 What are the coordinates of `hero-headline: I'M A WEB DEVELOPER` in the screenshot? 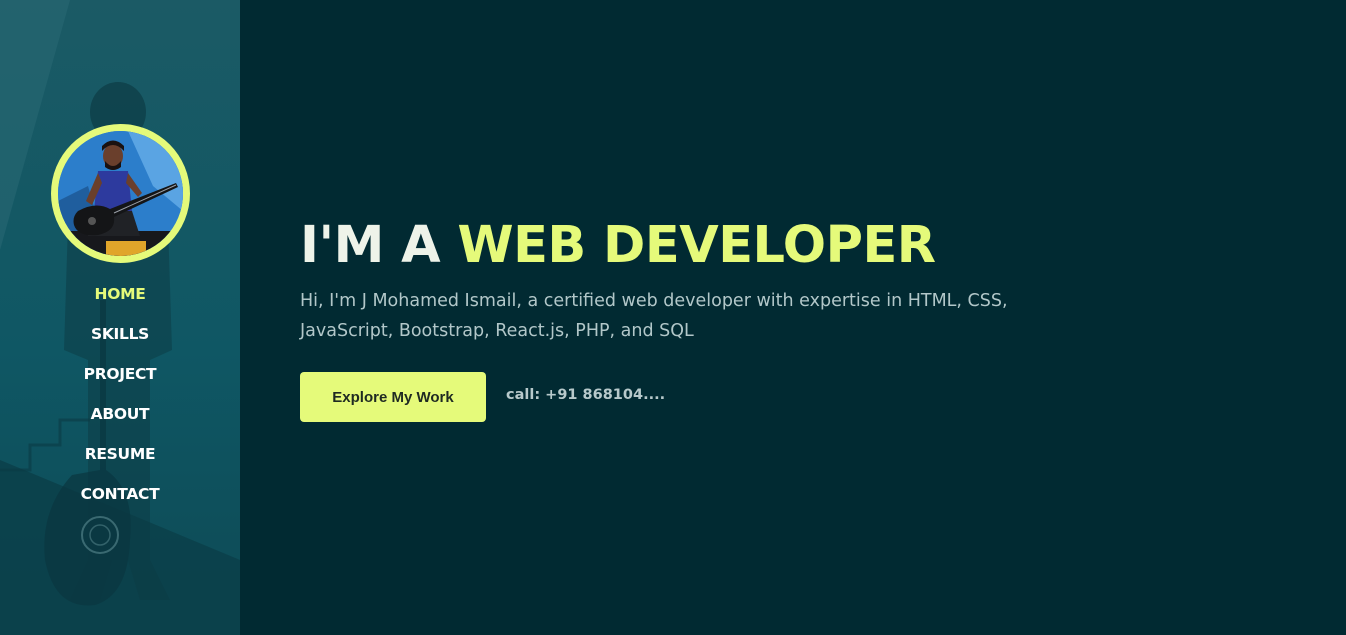 It's located at (750, 246).